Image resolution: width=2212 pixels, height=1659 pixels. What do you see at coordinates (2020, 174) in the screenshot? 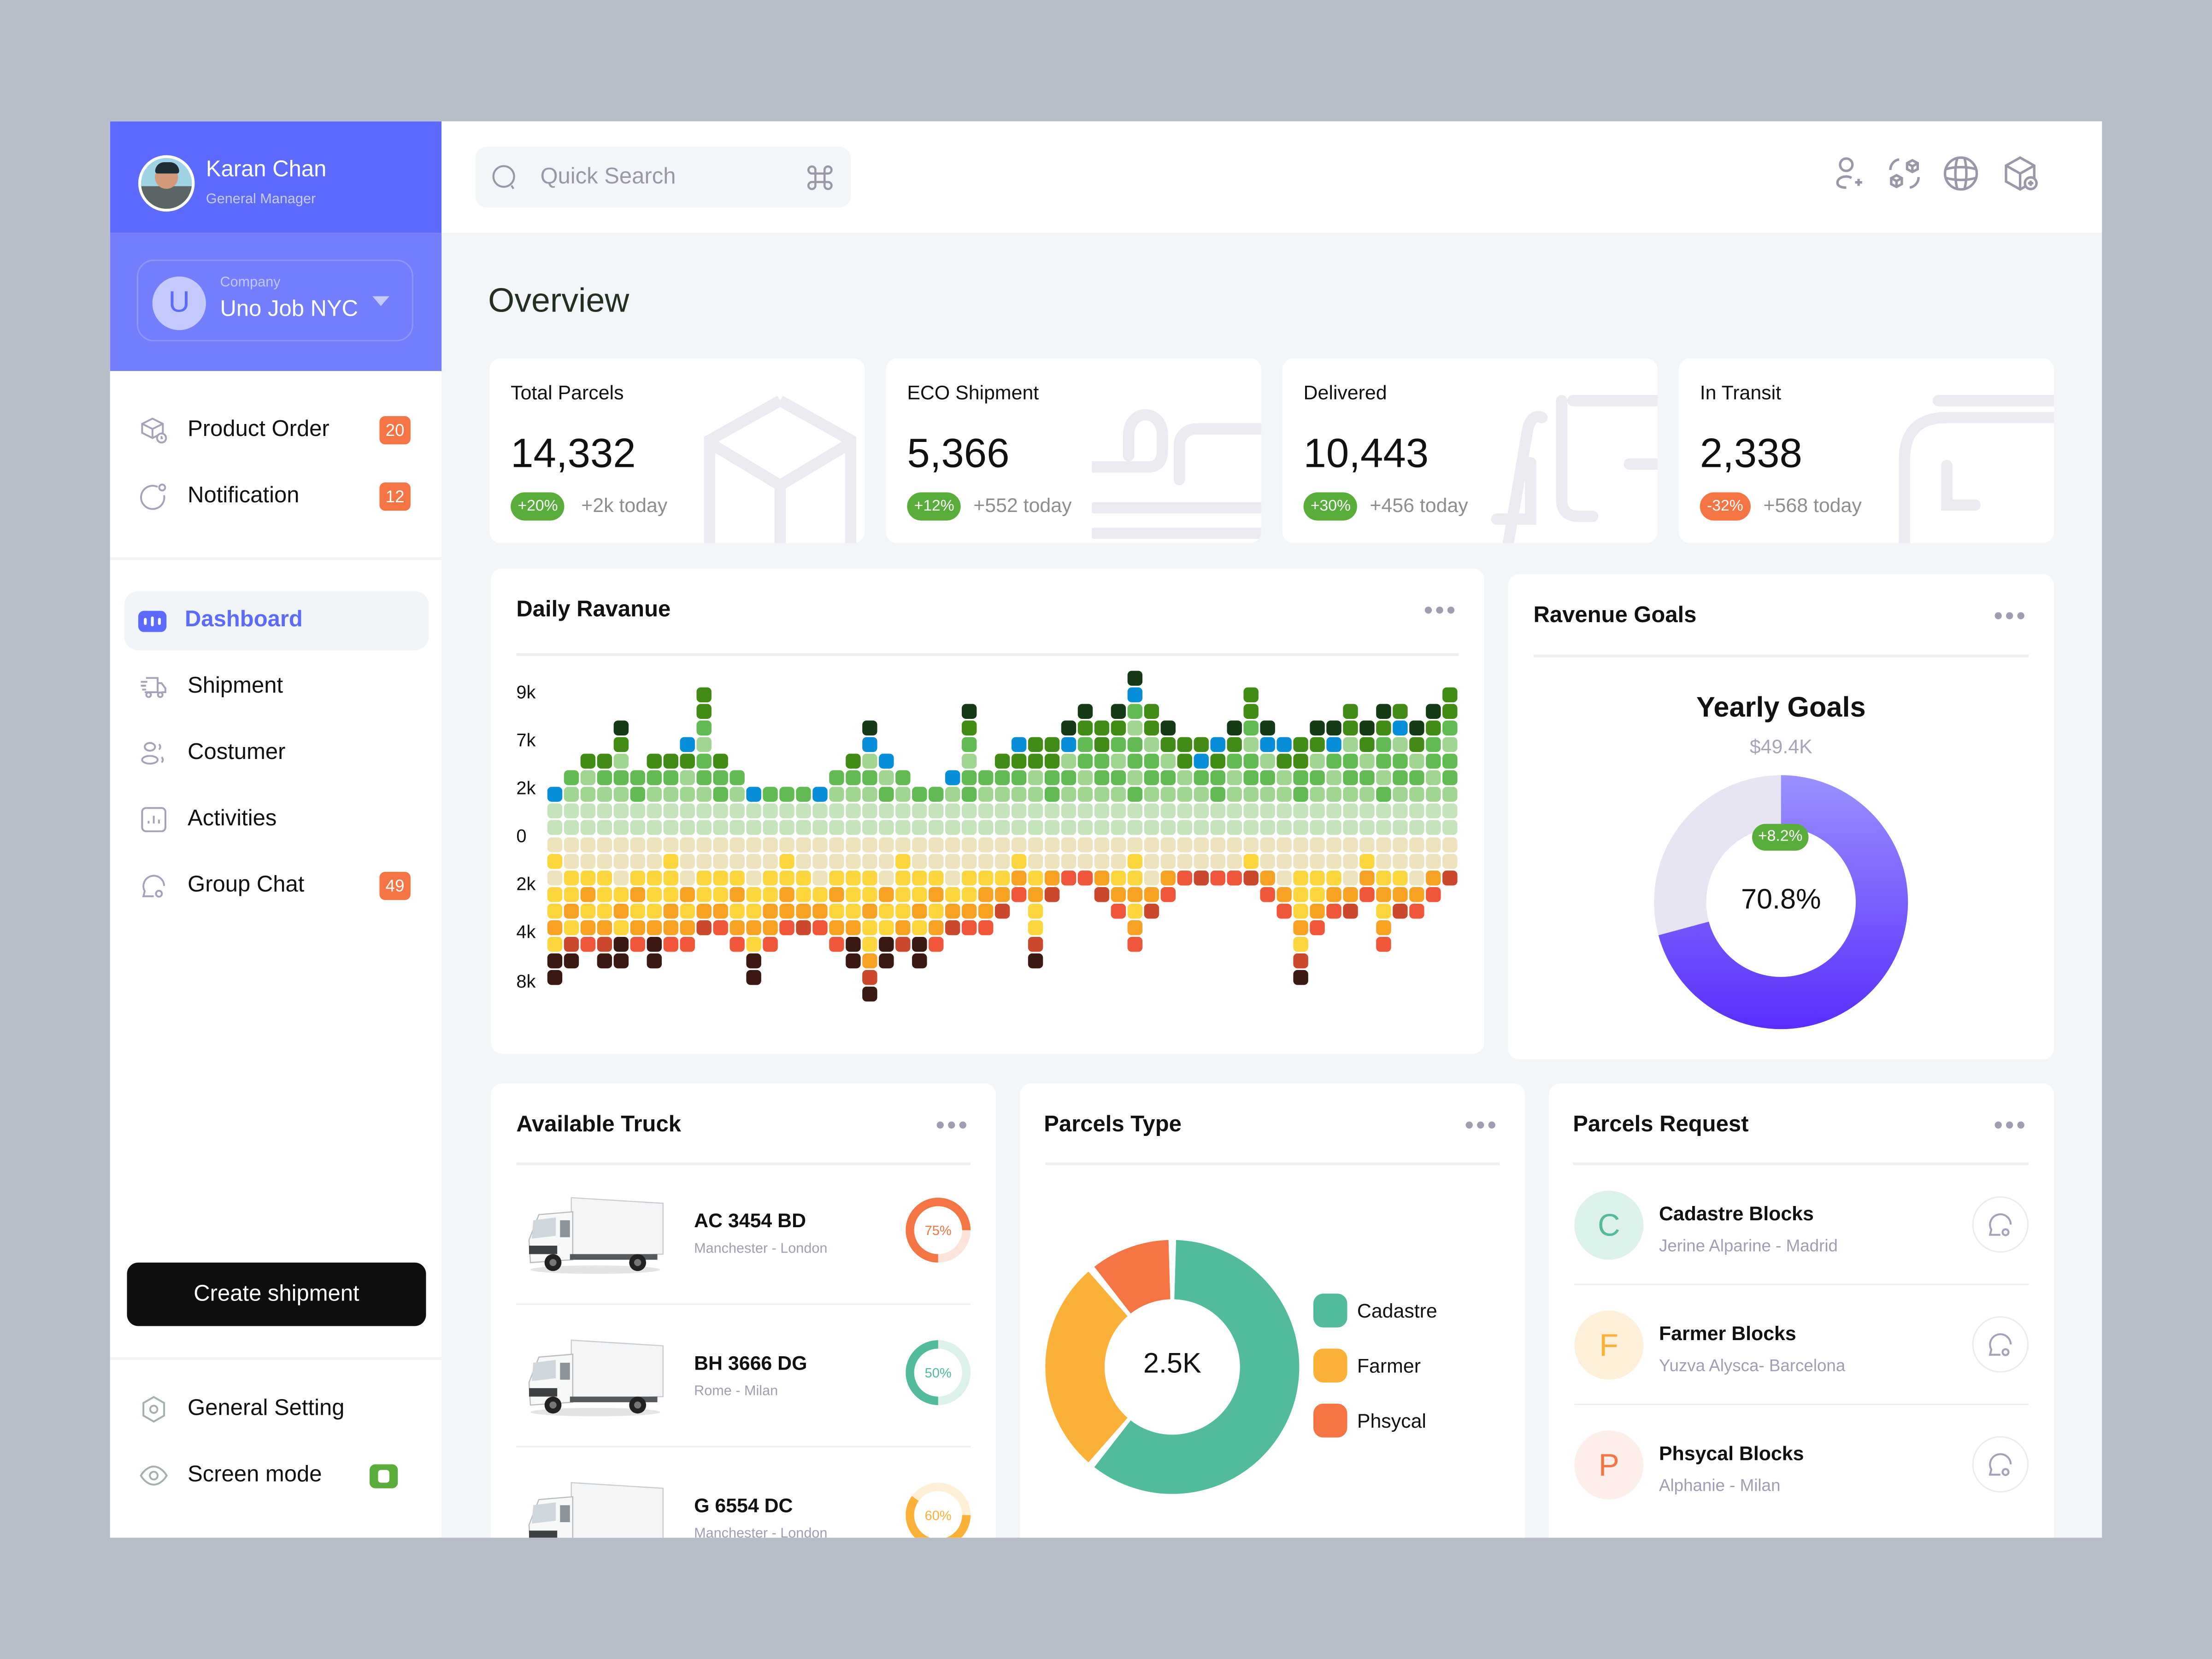
I see `add-box-icon` at bounding box center [2020, 174].